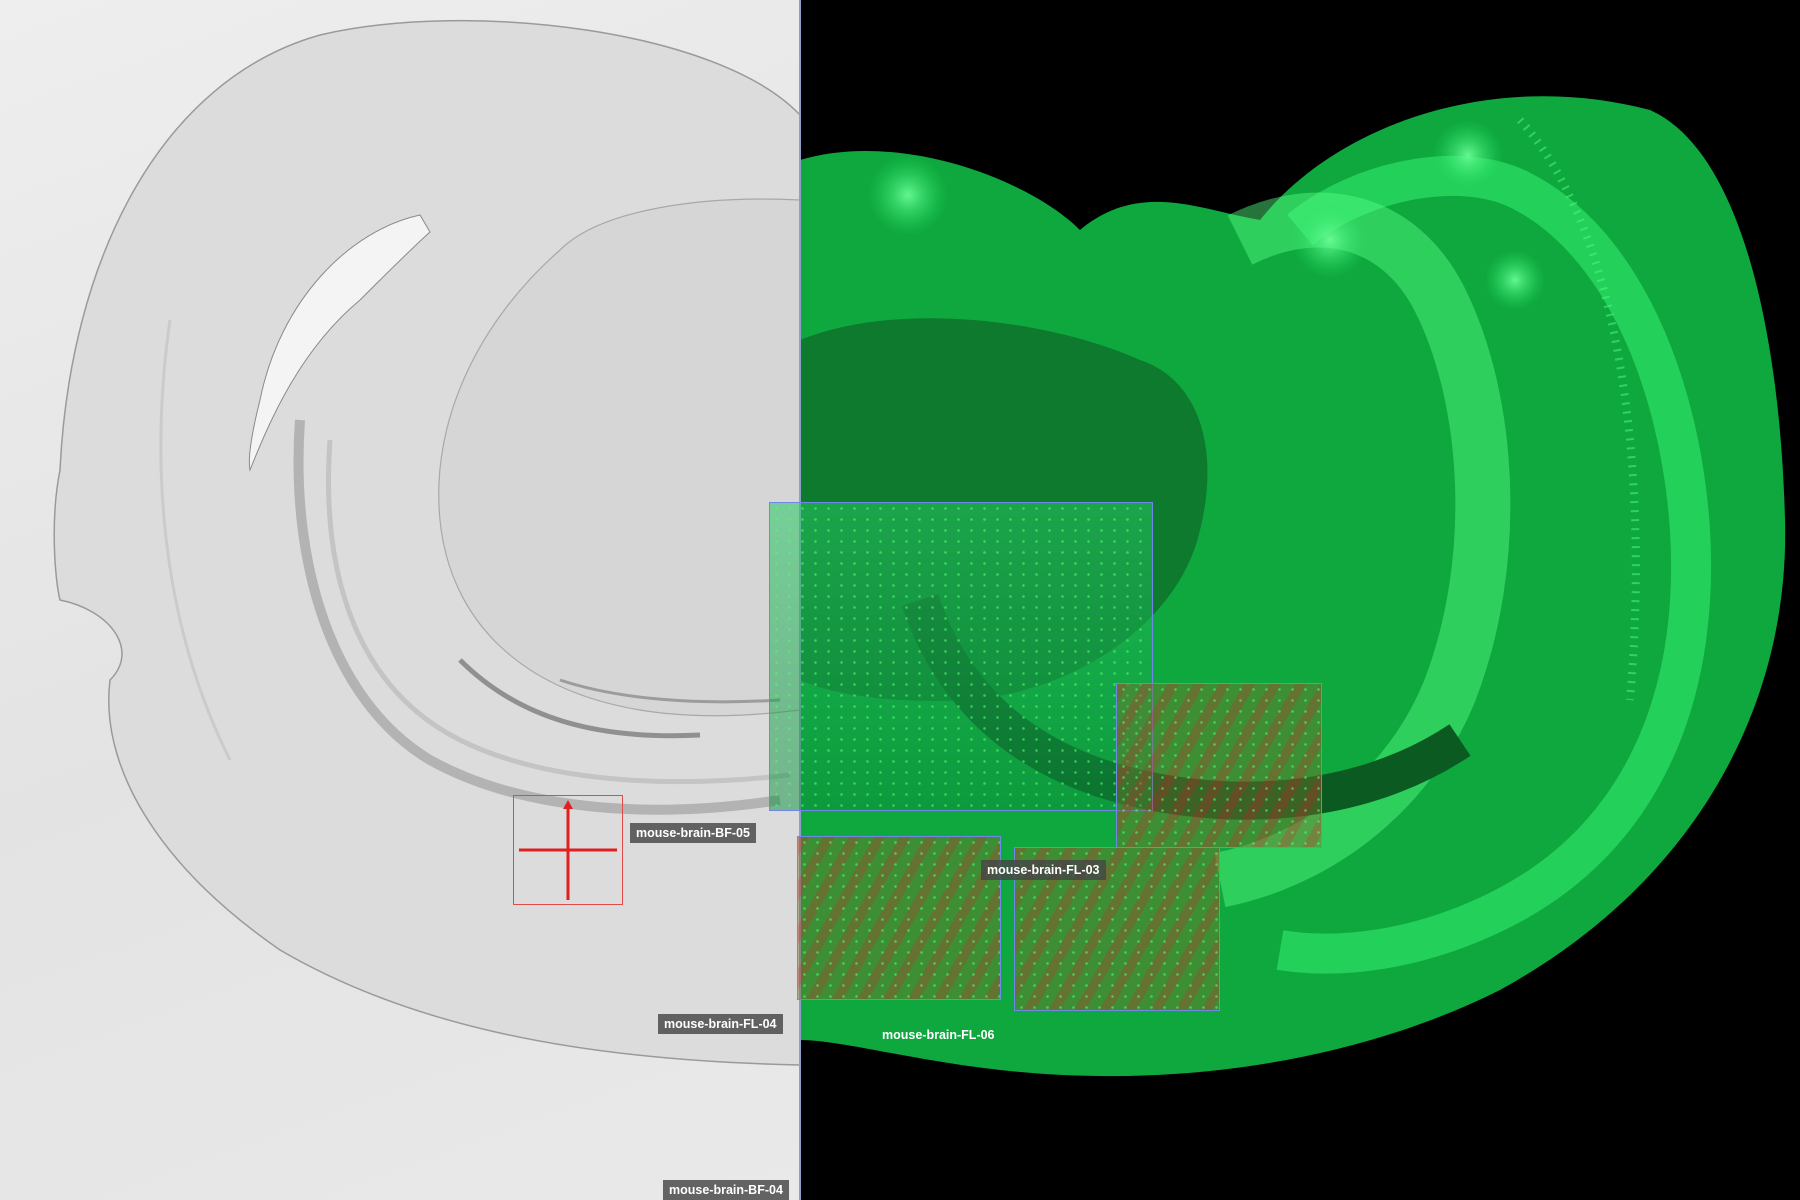  I want to click on crosshair-icon, so click(568, 850).